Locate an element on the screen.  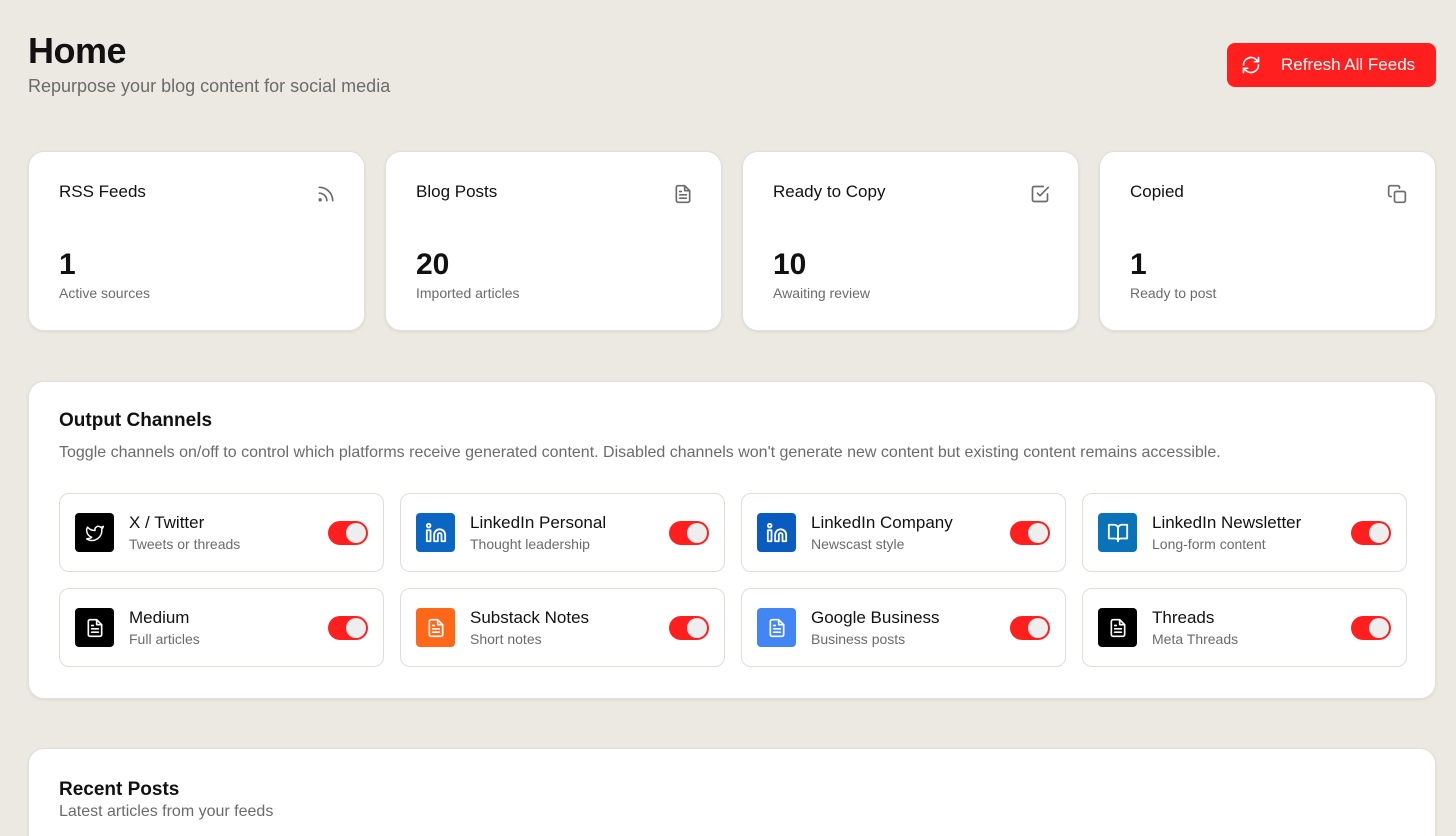
stat-description: Active sources is located at coordinates (105, 293).